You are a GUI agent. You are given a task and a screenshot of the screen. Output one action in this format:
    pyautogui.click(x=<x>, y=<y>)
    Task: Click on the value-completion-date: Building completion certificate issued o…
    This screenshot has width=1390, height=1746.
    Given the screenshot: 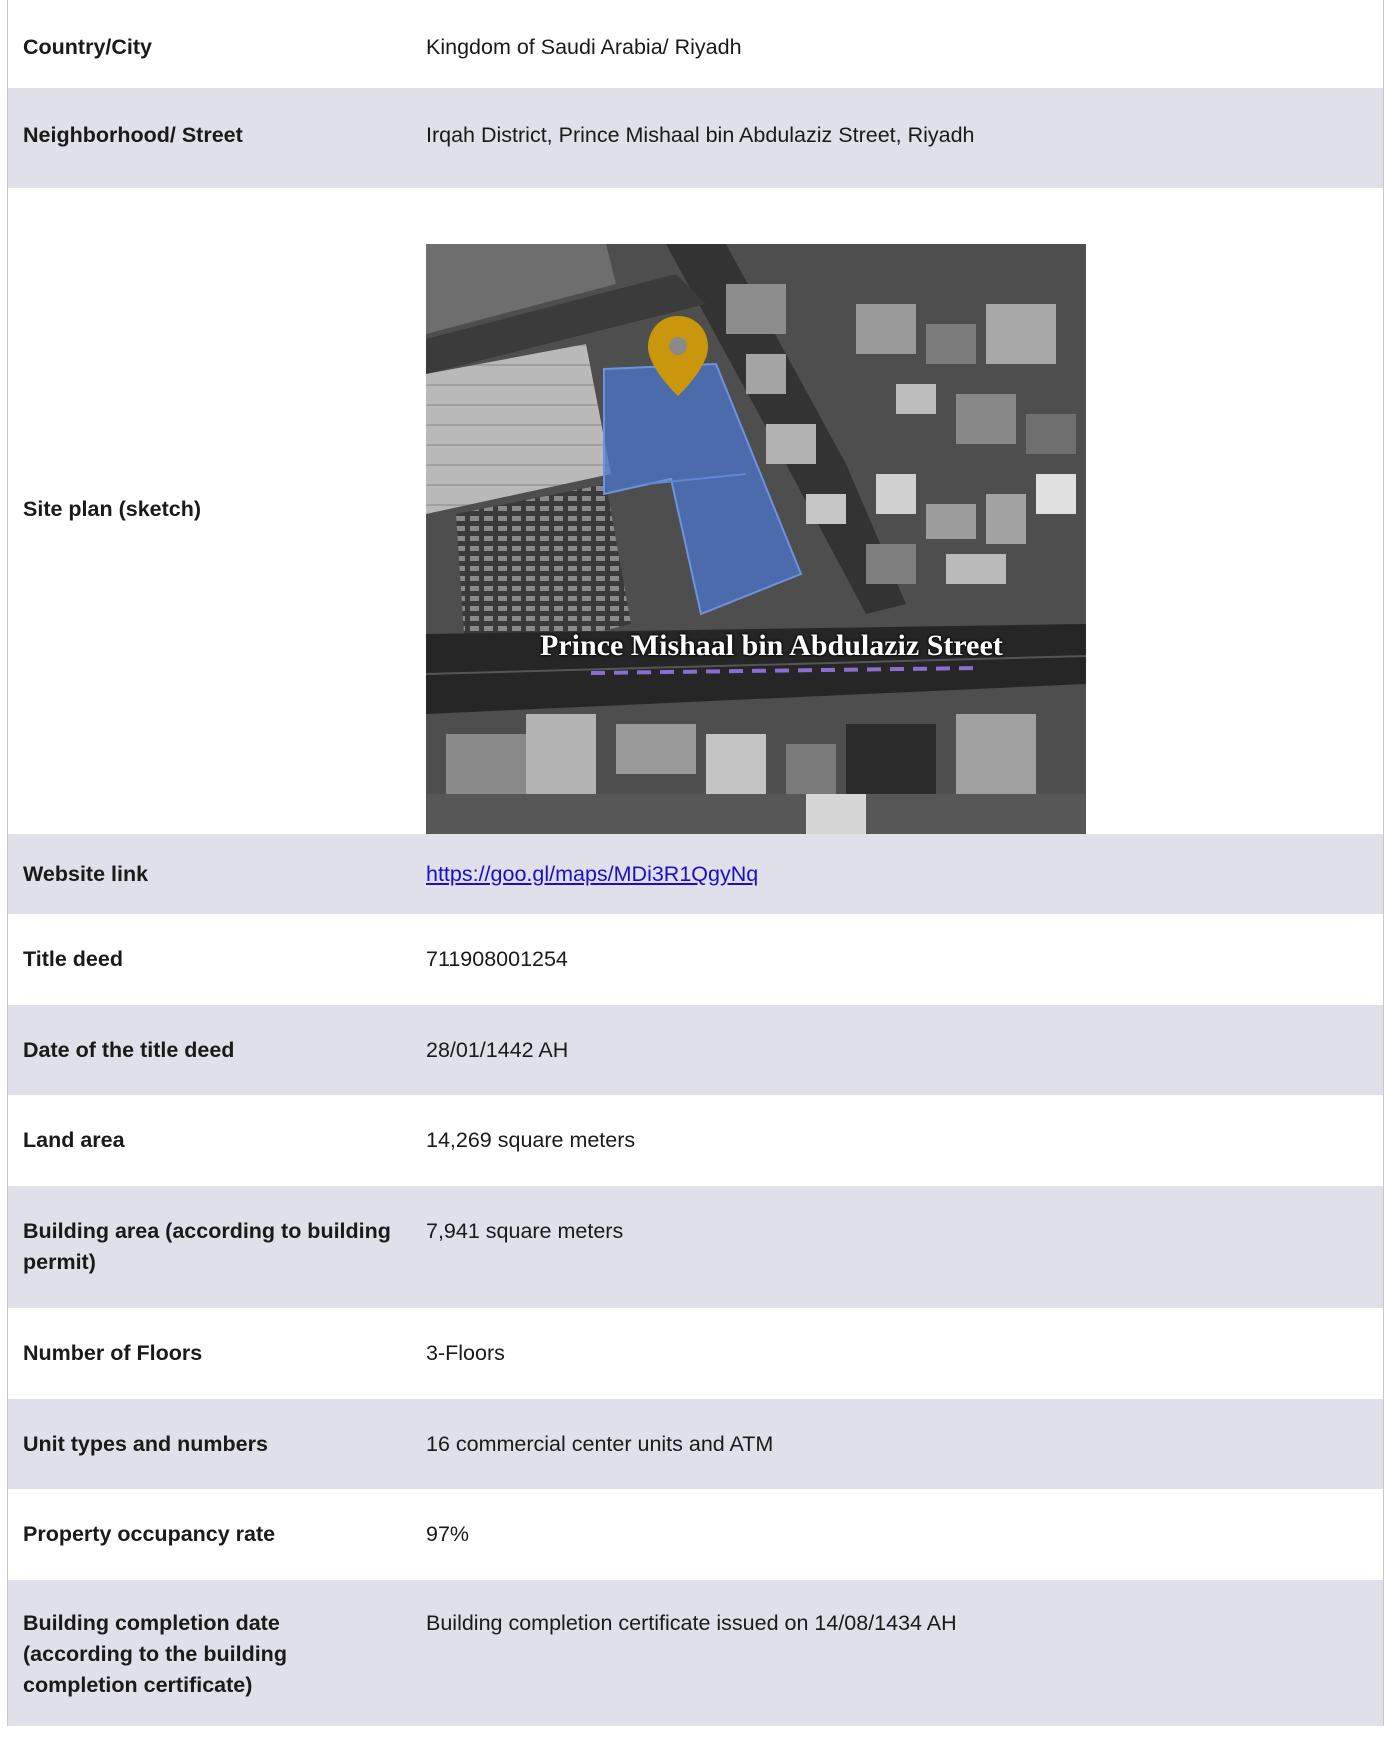 What is the action you would take?
    pyautogui.click(x=691, y=1623)
    